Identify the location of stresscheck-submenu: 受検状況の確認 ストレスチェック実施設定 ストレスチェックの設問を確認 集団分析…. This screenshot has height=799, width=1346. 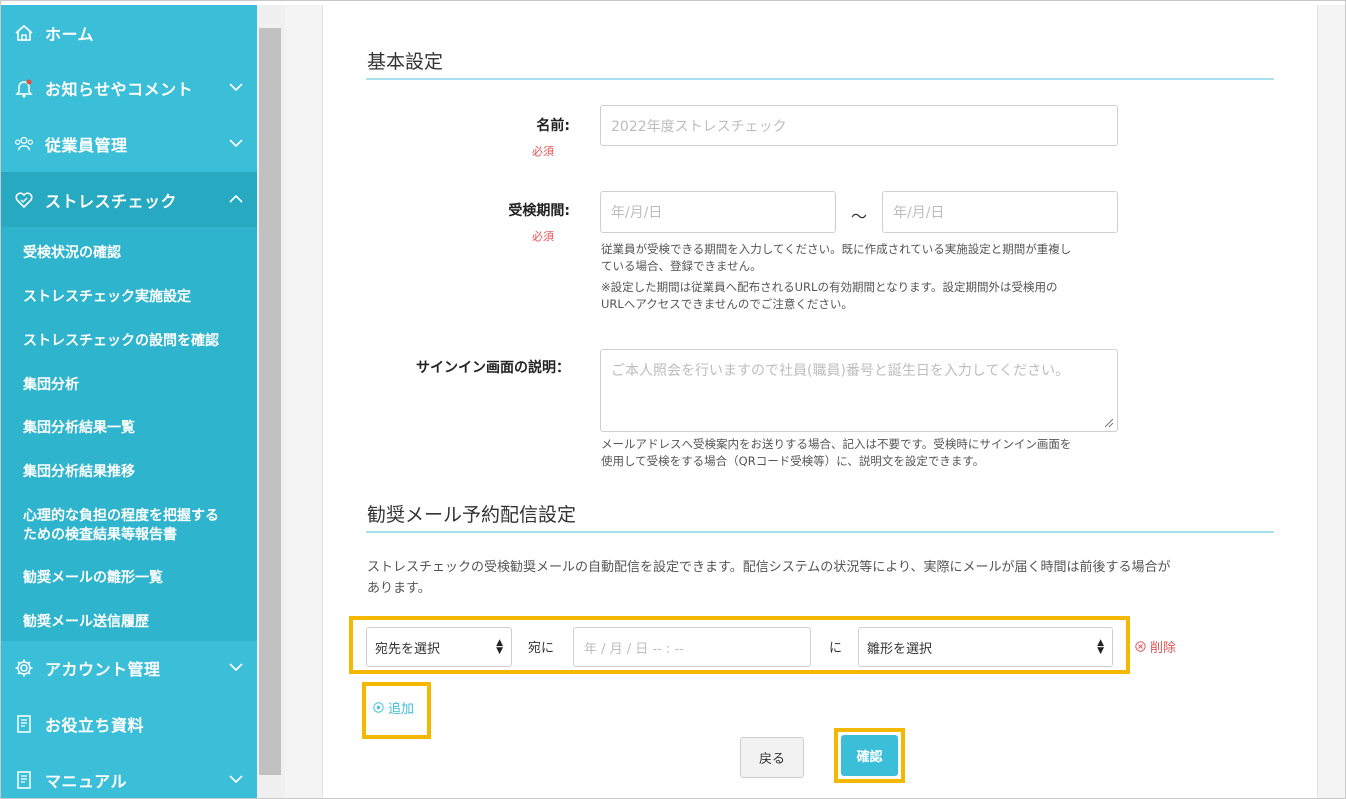
(129, 434).